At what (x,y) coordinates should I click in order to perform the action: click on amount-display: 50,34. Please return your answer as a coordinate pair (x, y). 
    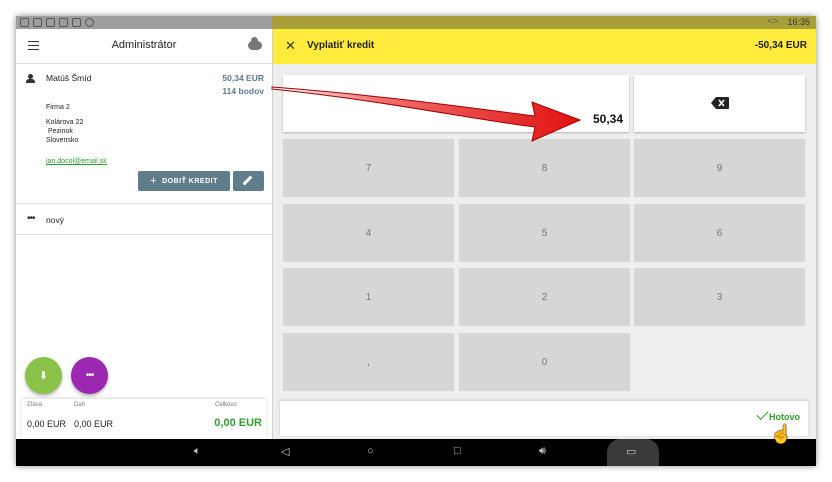
    Looking at the image, I should click on (456, 103).